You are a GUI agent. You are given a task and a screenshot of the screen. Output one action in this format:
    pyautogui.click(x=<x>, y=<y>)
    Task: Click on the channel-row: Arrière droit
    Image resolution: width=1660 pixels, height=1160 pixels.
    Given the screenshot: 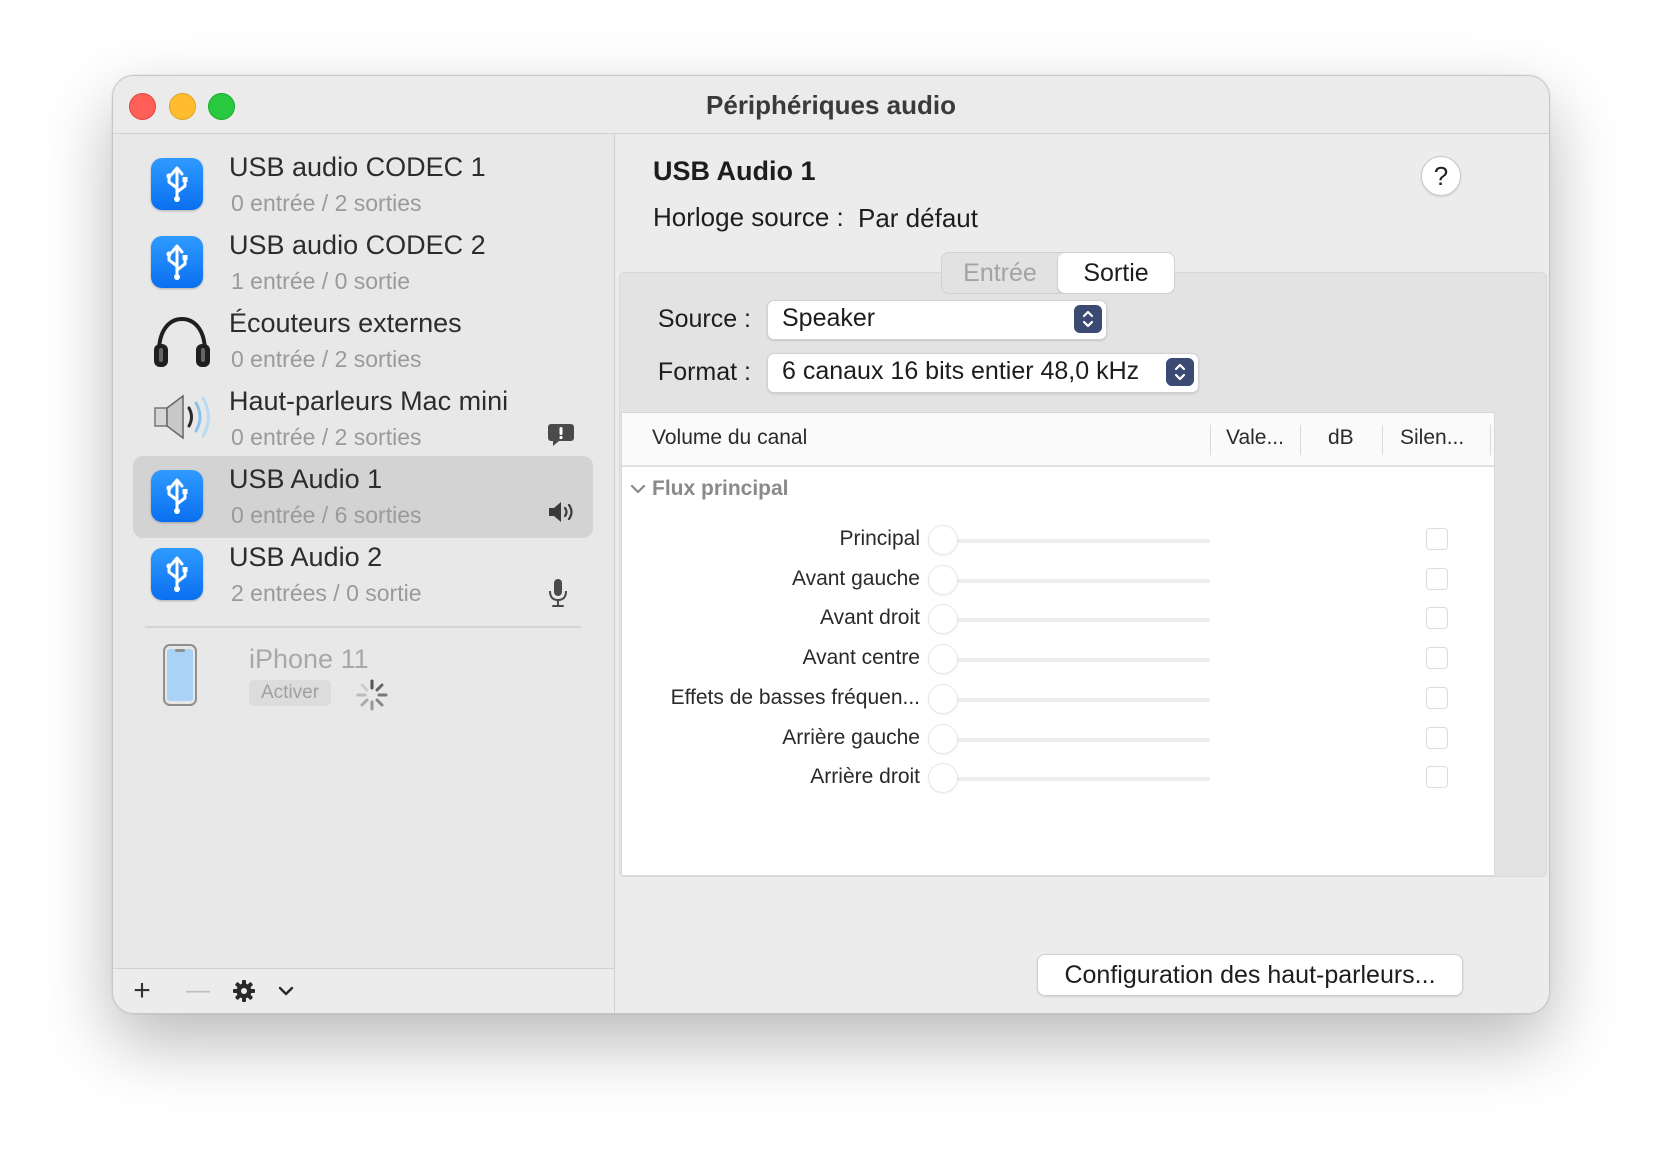 What is the action you would take?
    pyautogui.click(x=1058, y=779)
    